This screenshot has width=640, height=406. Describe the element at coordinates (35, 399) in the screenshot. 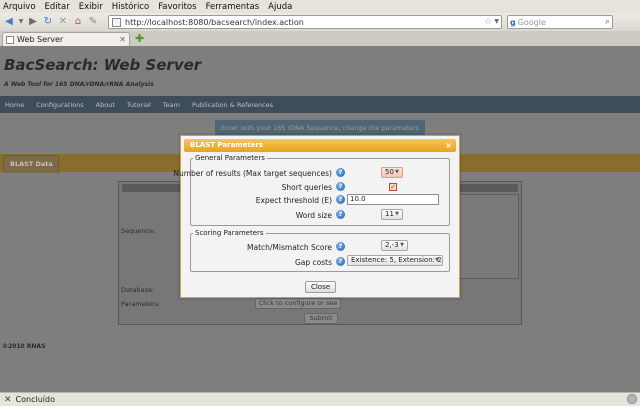

I see `status-text: Concluído` at that location.